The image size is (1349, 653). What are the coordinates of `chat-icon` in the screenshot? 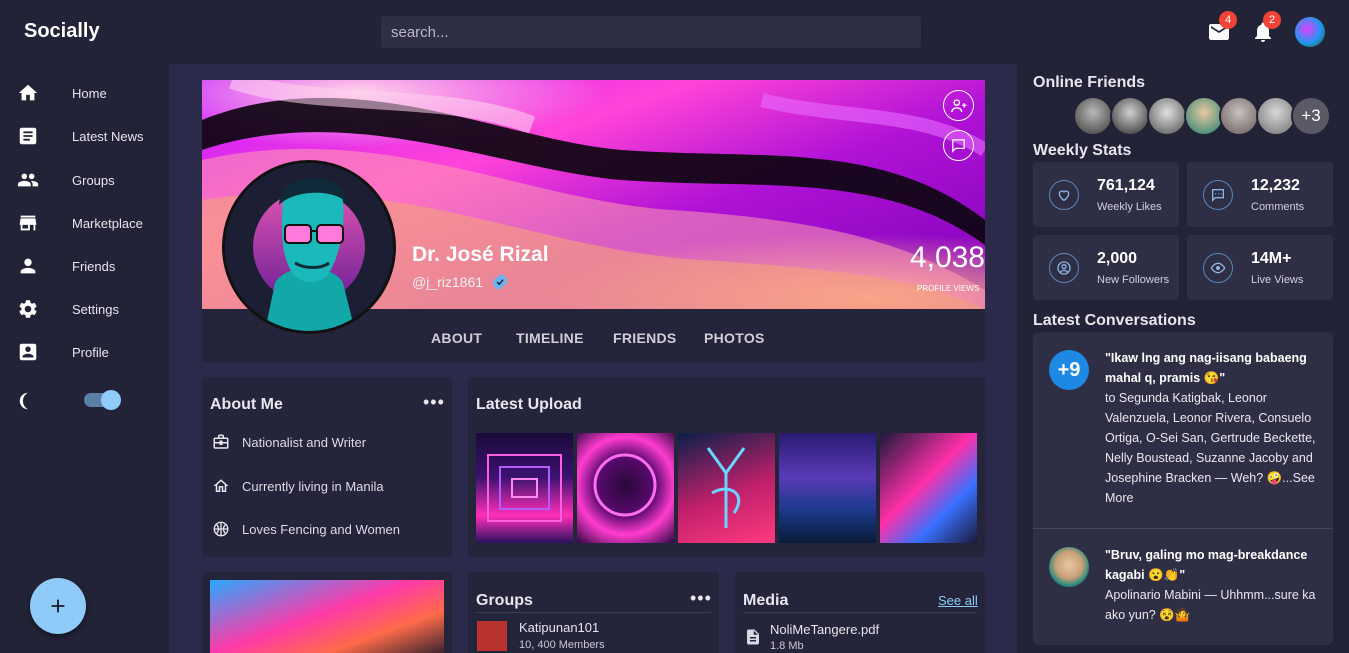 It's located at (958, 146).